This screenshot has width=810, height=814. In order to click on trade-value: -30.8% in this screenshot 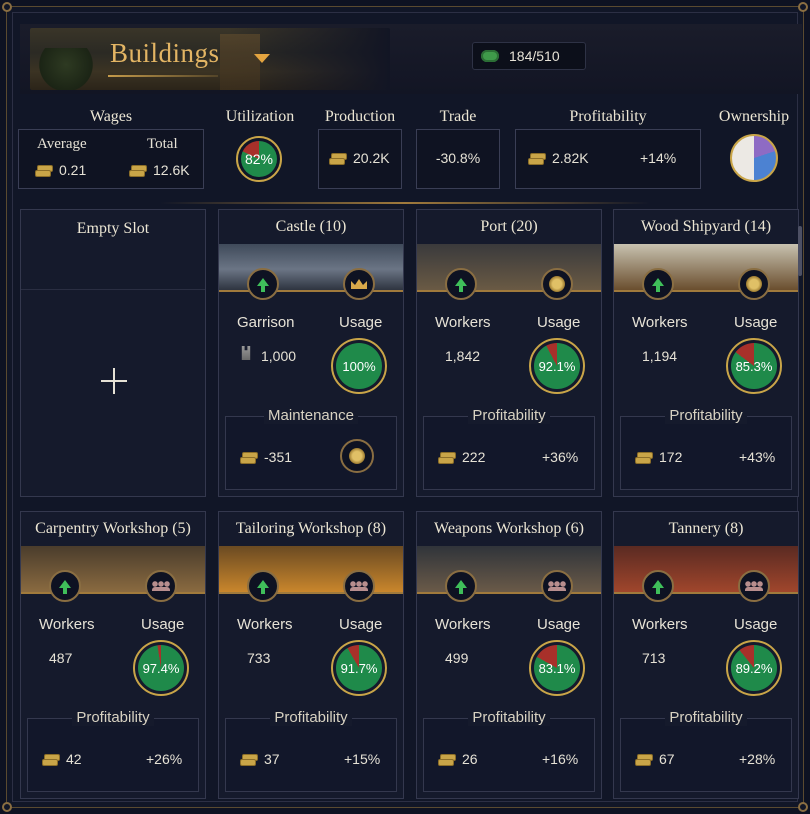, I will do `click(458, 158)`.